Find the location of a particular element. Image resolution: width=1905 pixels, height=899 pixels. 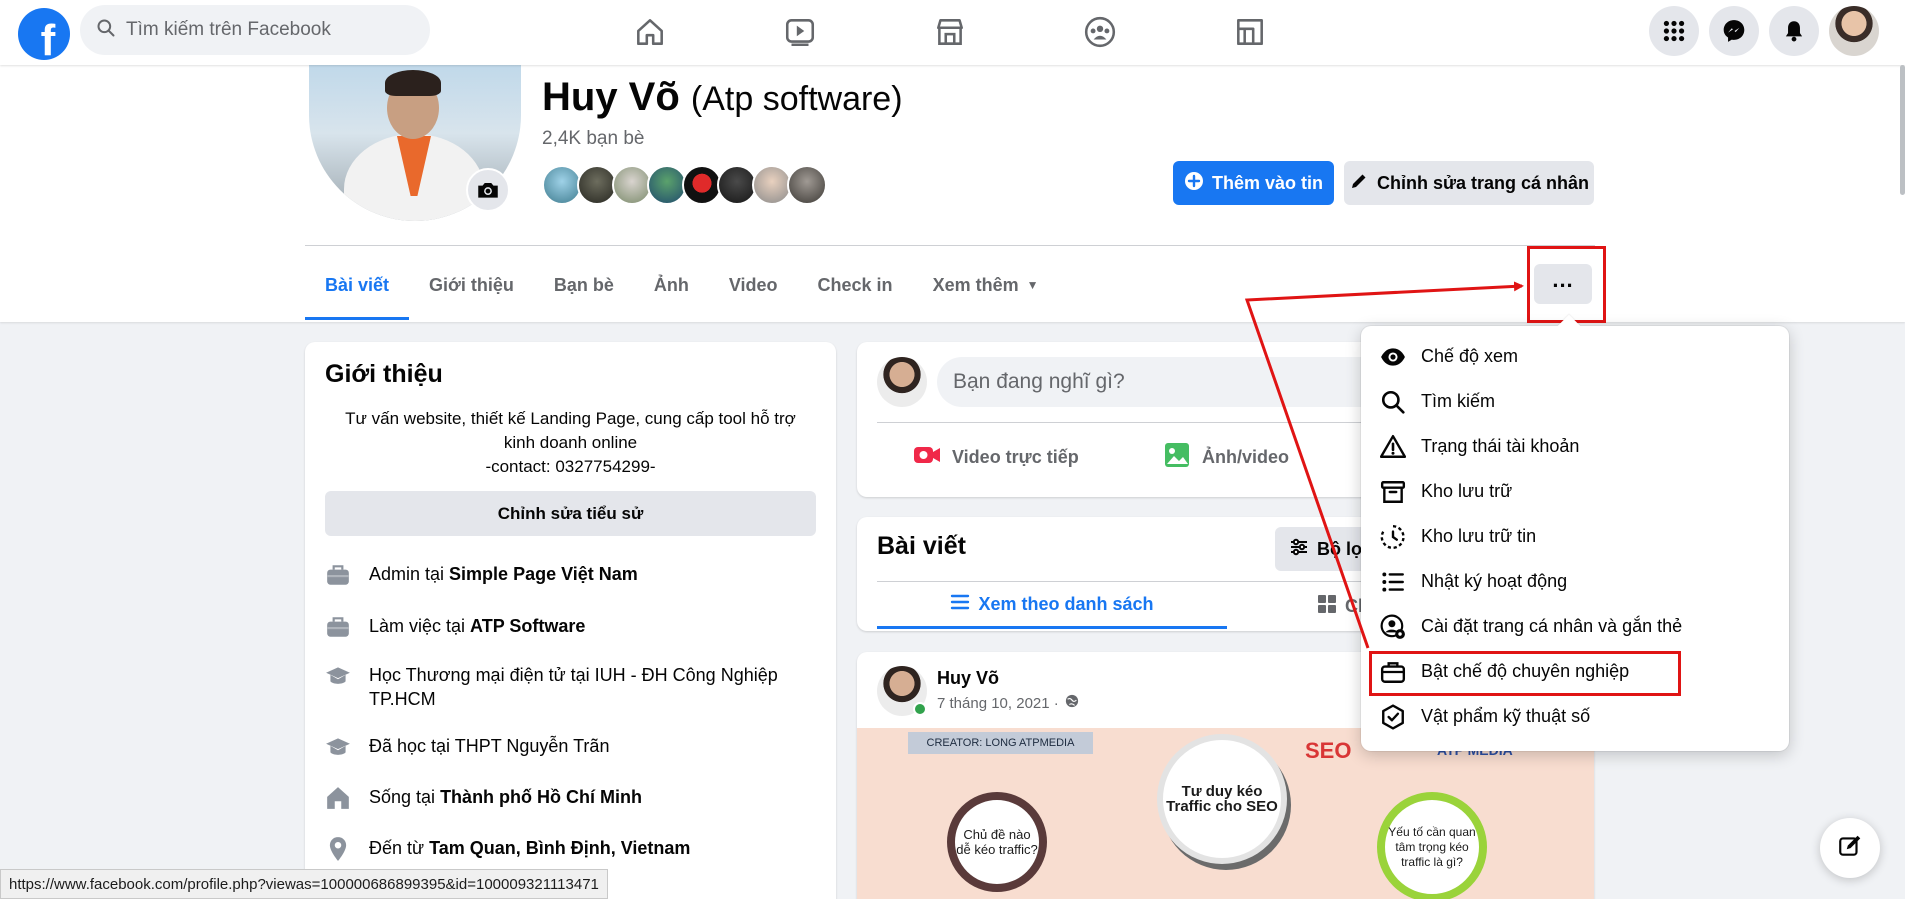

post-date: 7 tháng 10, 2021 · is located at coordinates (1008, 703).